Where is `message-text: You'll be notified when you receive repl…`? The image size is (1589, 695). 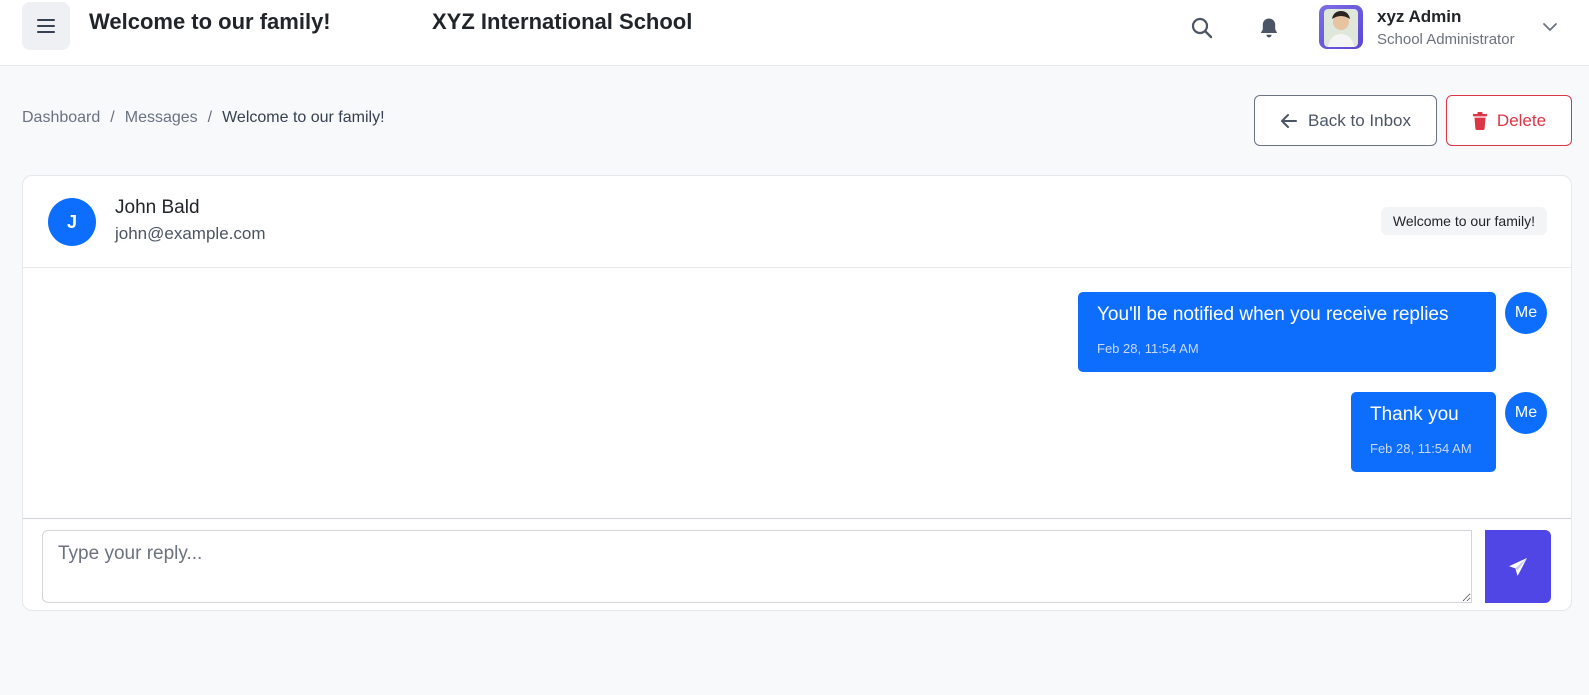
message-text: You'll be notified when you receive repl… is located at coordinates (1273, 314).